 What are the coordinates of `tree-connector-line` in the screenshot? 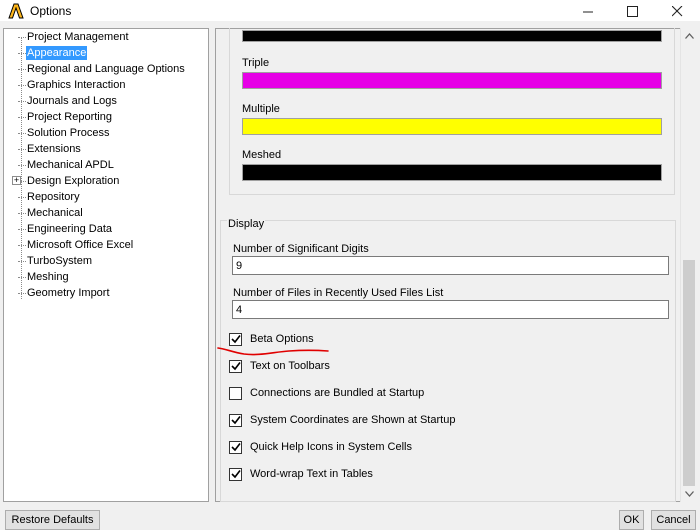 It's located at (21, 168).